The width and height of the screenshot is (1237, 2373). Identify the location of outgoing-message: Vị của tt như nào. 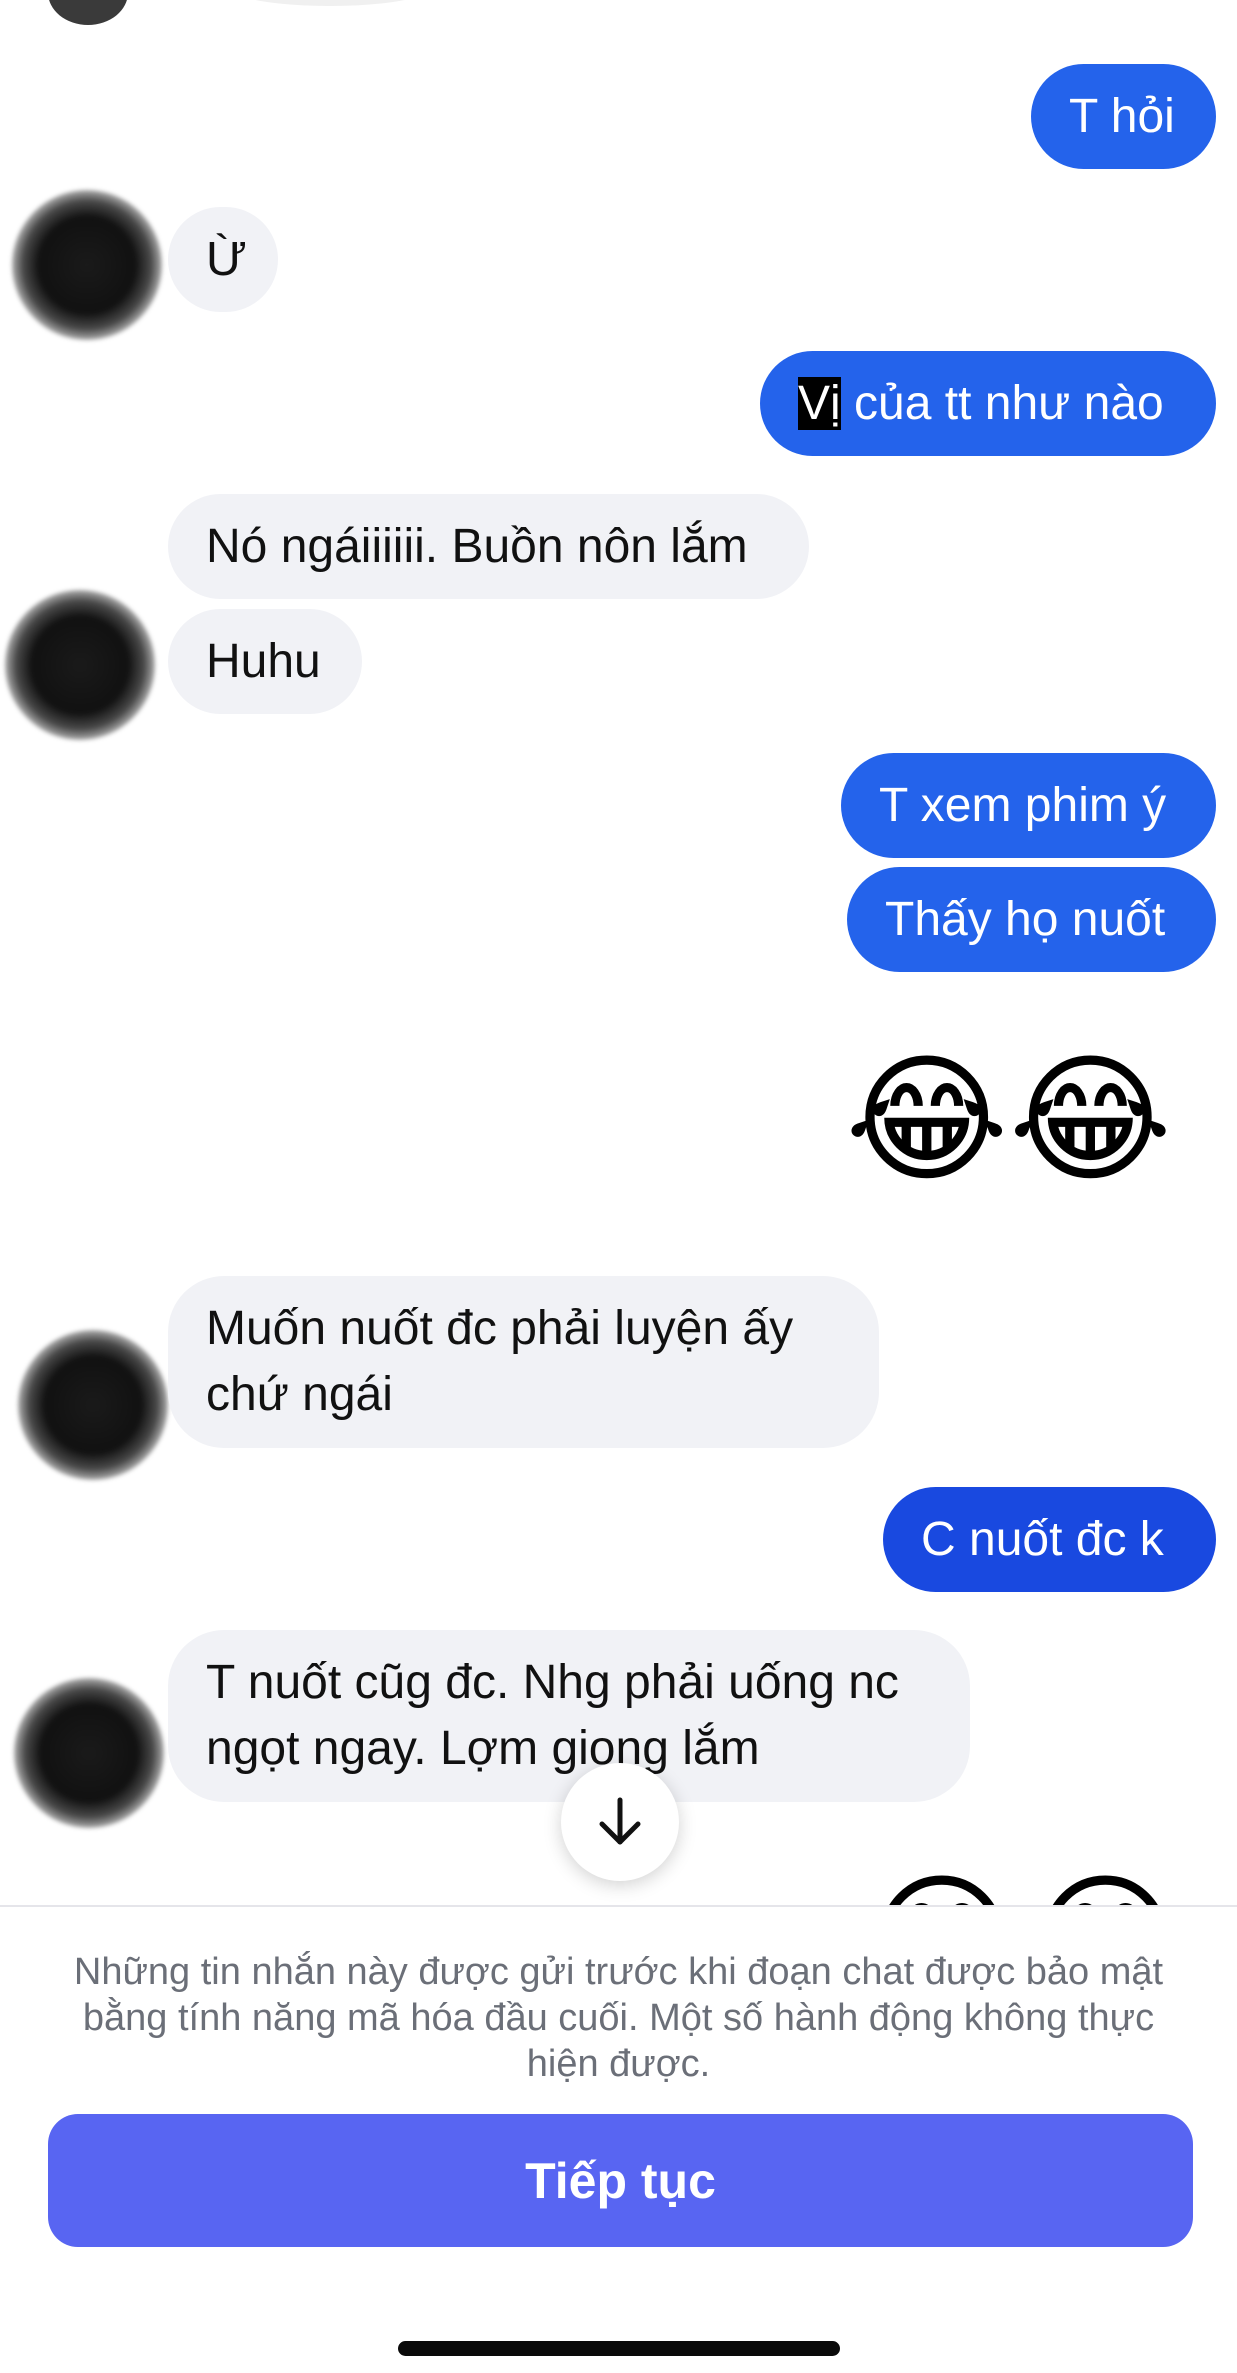
(988, 403).